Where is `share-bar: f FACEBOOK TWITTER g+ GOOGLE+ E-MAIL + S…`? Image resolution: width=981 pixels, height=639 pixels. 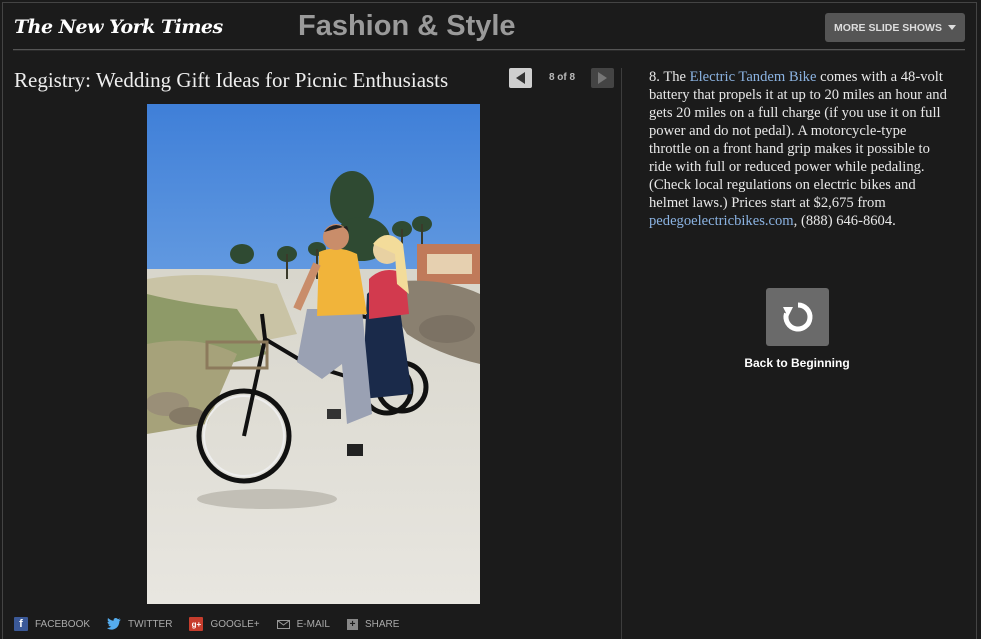
share-bar: f FACEBOOK TWITTER g+ GOOGLE+ E-MAIL + S… is located at coordinates (215, 624).